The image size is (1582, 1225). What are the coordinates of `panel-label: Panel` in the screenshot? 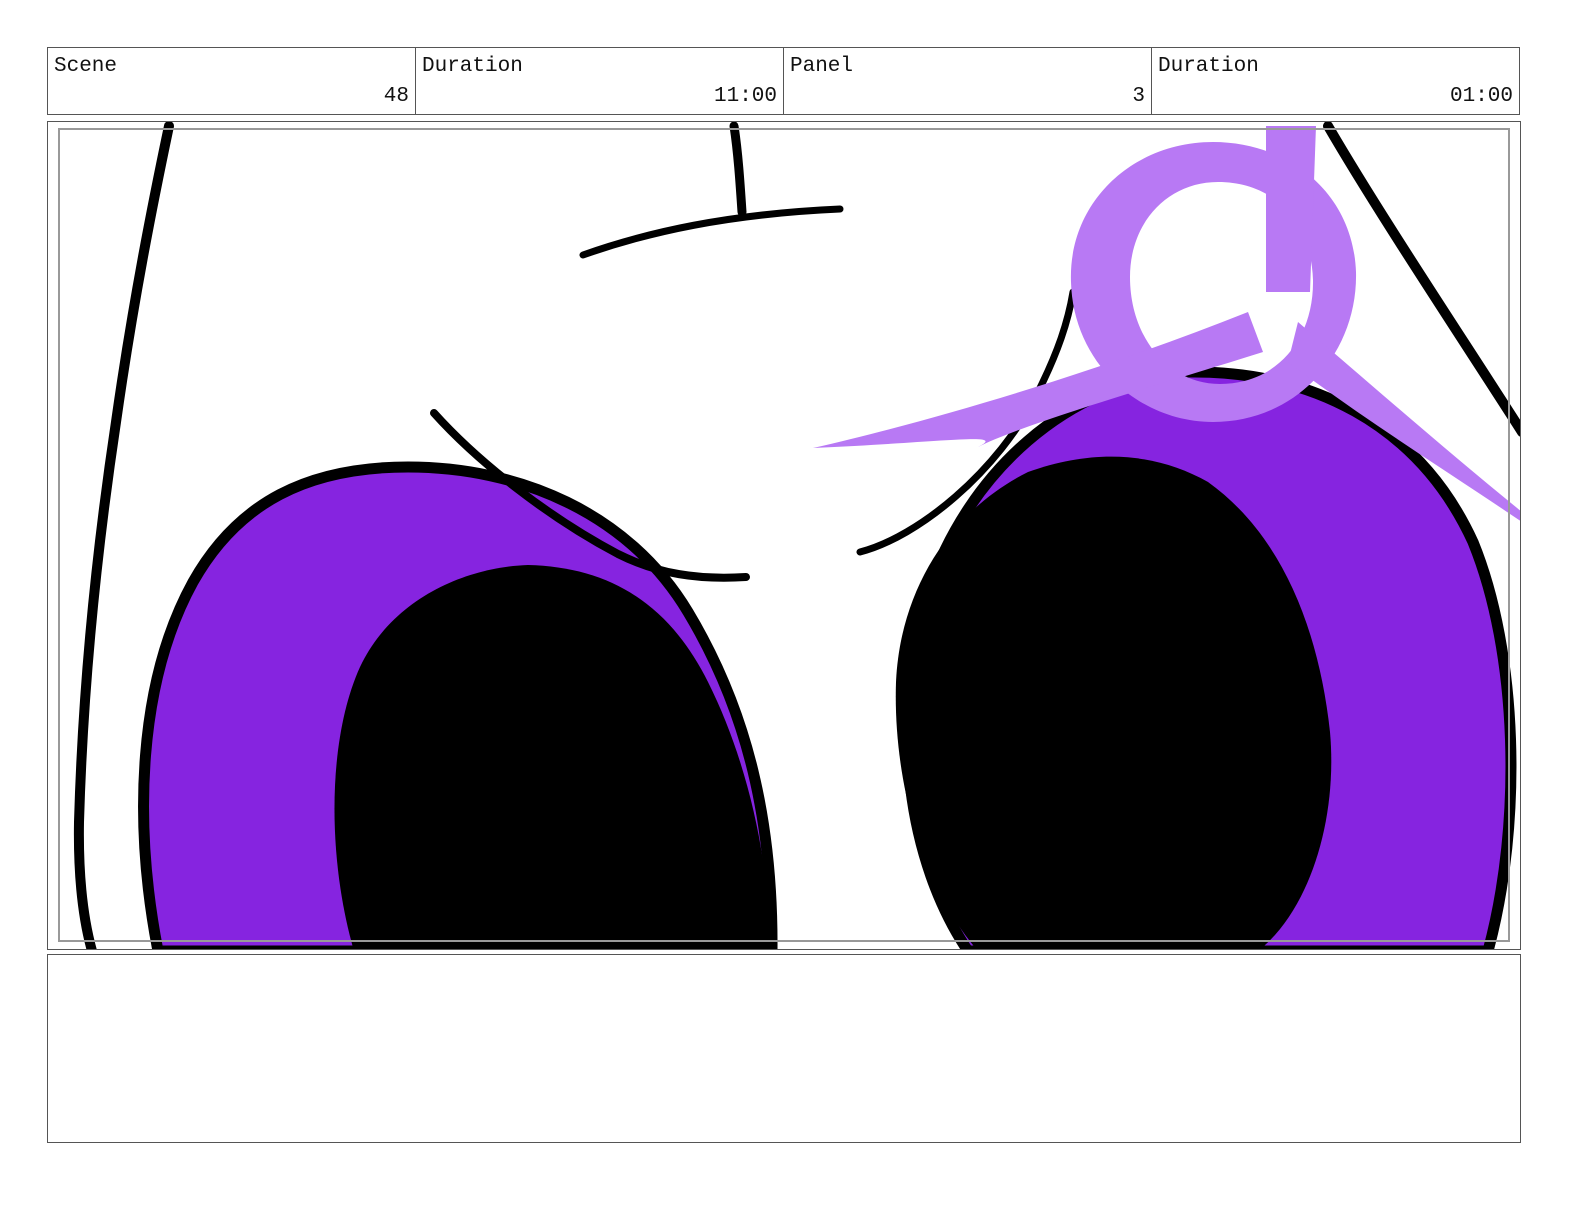 It's located at (822, 66).